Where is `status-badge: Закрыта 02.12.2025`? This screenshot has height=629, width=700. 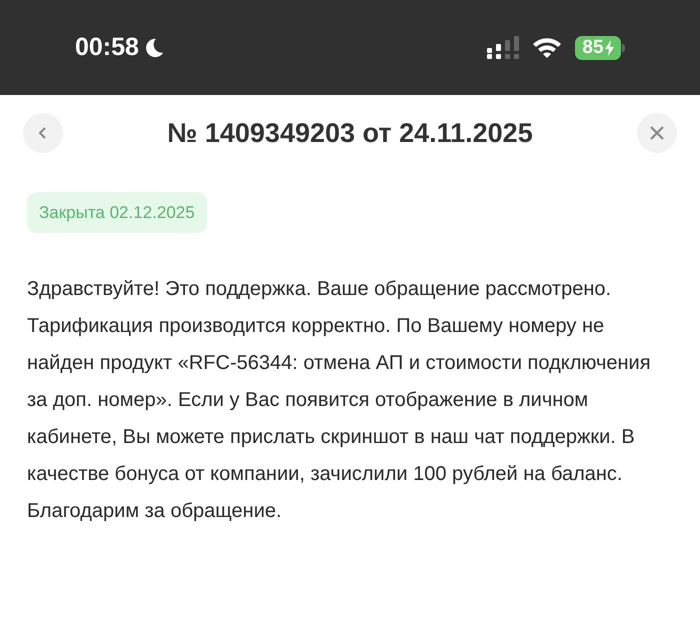 status-badge: Закрыта 02.12.2025 is located at coordinates (117, 212).